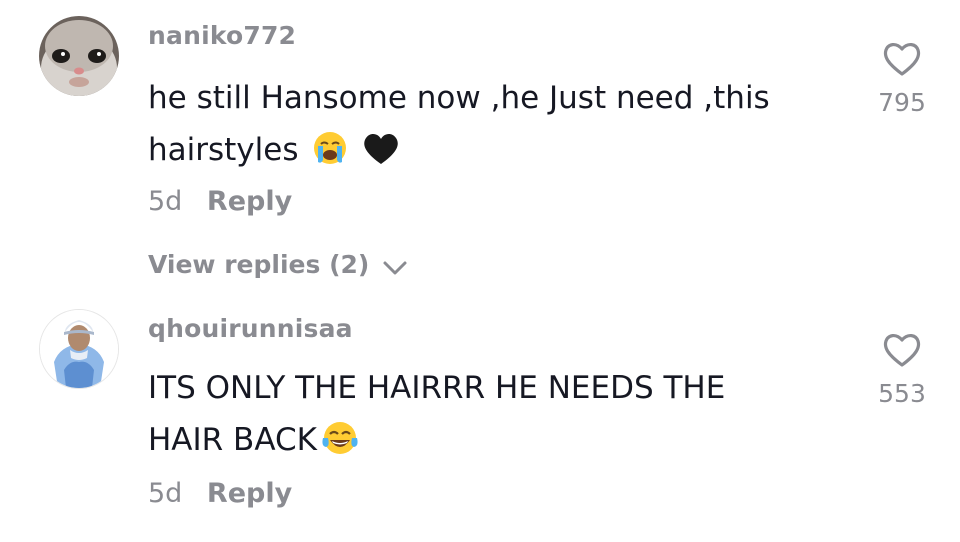 Image resolution: width=960 pixels, height=542 pixels. I want to click on view-replies-button: View replies (2), so click(278, 264).